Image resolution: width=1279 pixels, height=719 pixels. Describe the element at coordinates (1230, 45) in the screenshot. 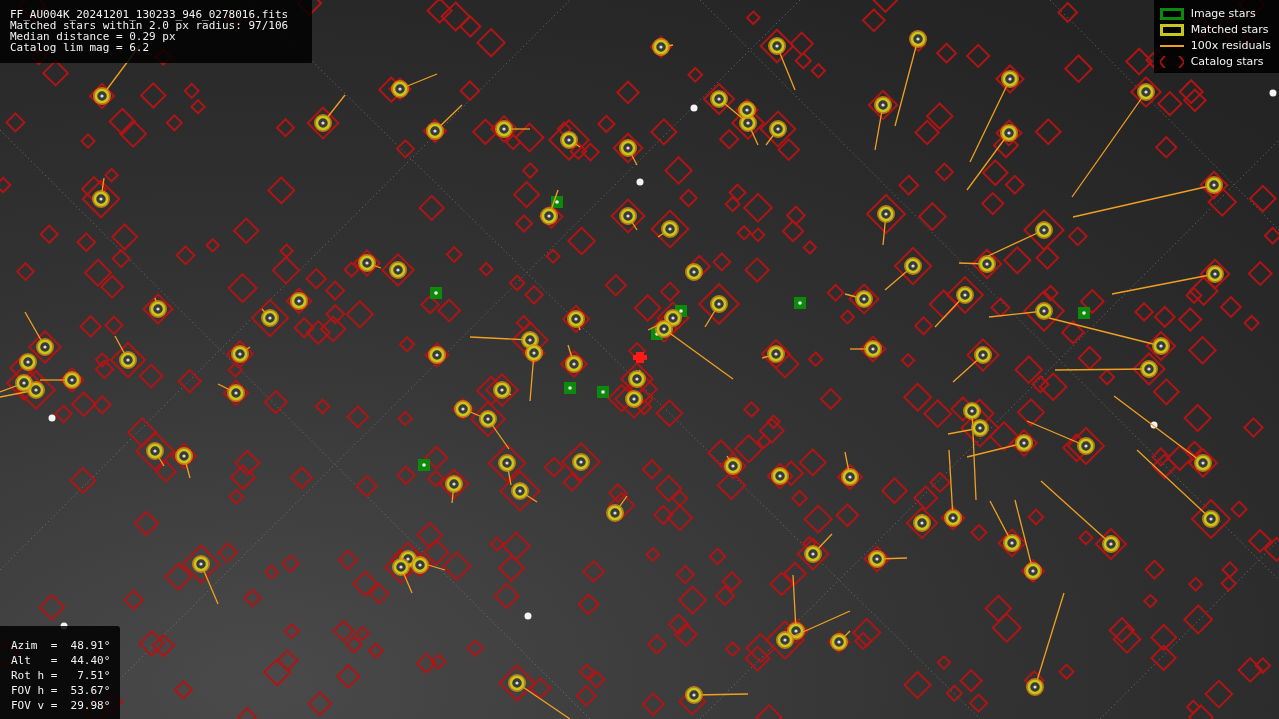

I see `legend-label: 100x residuals` at that location.